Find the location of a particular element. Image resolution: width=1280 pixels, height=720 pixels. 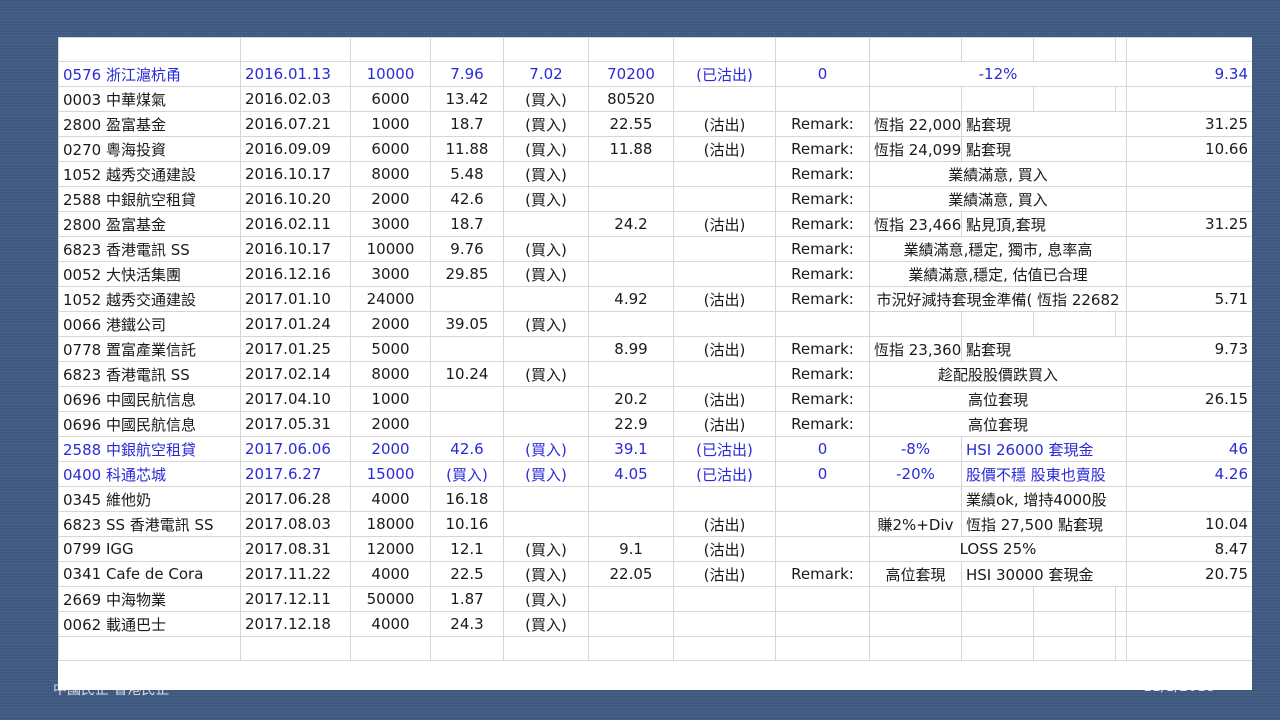

cell-stock: 1052 越秀交通建設 is located at coordinates (149, 299).